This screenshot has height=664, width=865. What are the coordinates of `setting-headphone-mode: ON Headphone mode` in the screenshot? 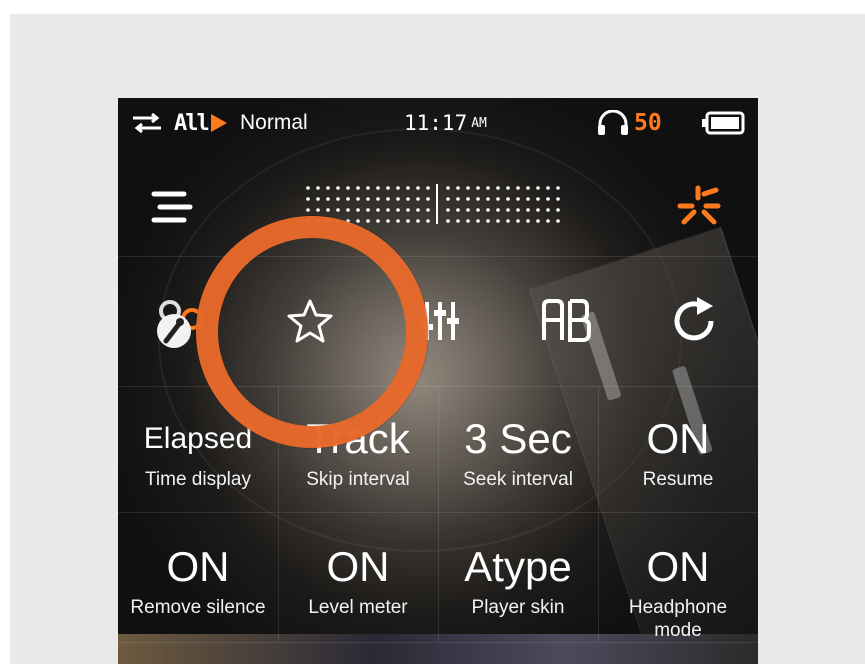 It's located at (678, 593).